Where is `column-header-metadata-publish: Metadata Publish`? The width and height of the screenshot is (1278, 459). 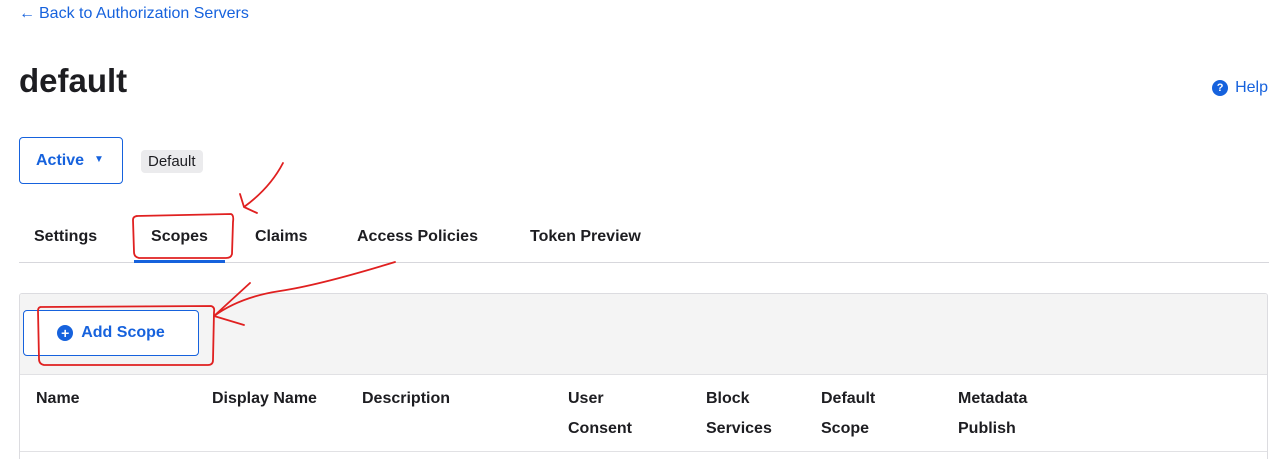
column-header-metadata-publish: Metadata Publish is located at coordinates (992, 414).